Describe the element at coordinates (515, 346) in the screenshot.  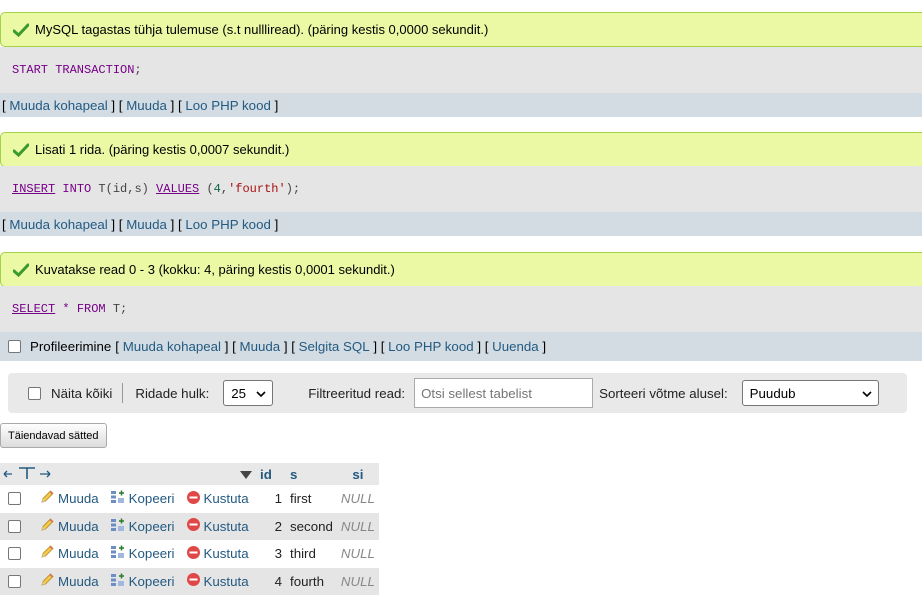
I see `refresh-link: Uuenda` at that location.